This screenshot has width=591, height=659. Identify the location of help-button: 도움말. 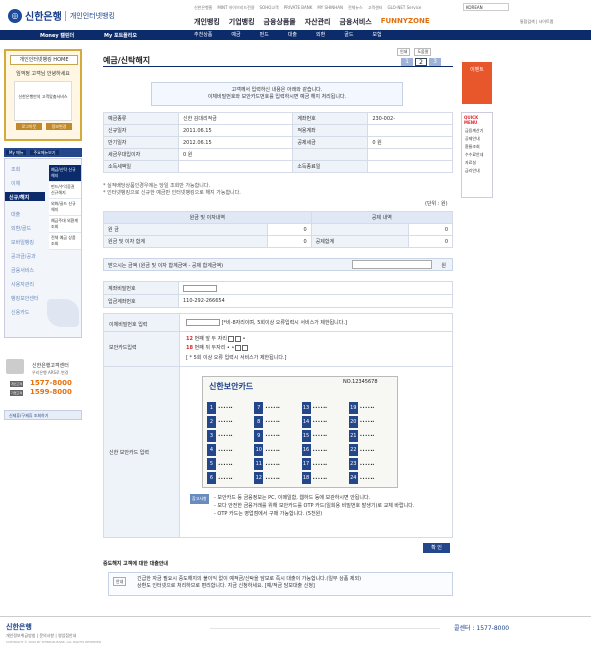
(423, 52).